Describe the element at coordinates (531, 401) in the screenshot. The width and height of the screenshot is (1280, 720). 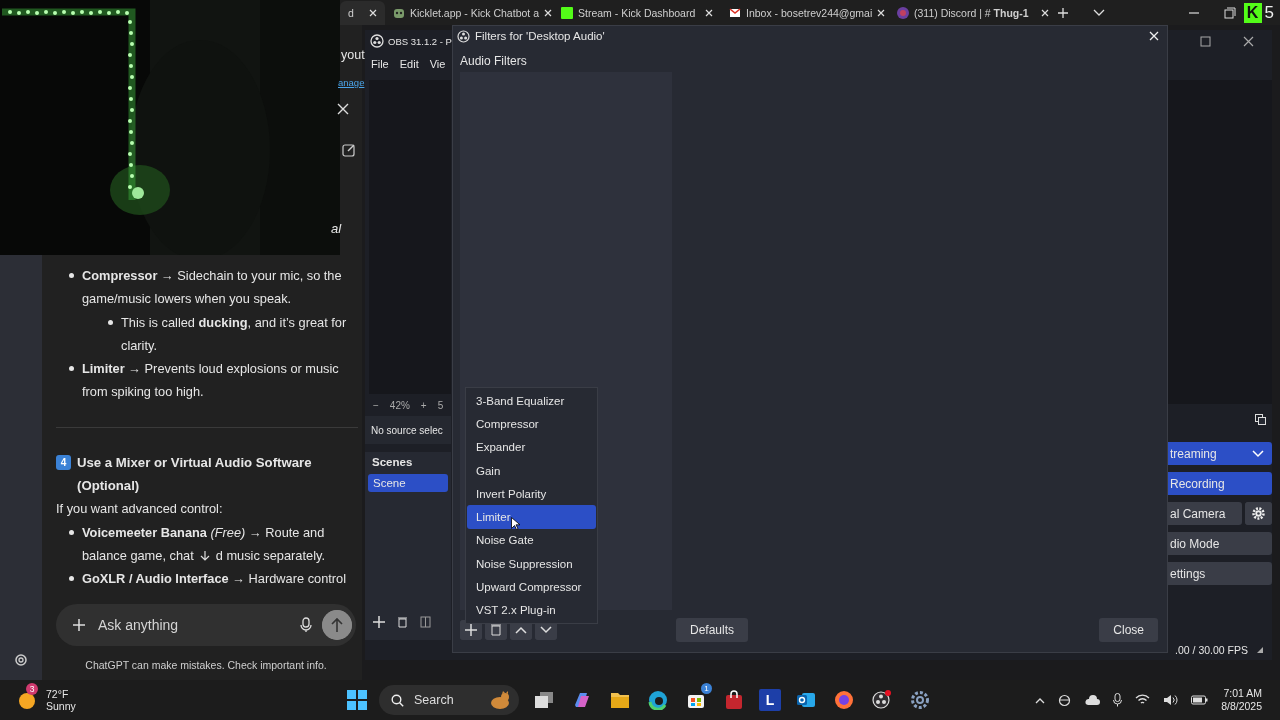
I see `menu-item: 3-Band Equalizer` at that location.